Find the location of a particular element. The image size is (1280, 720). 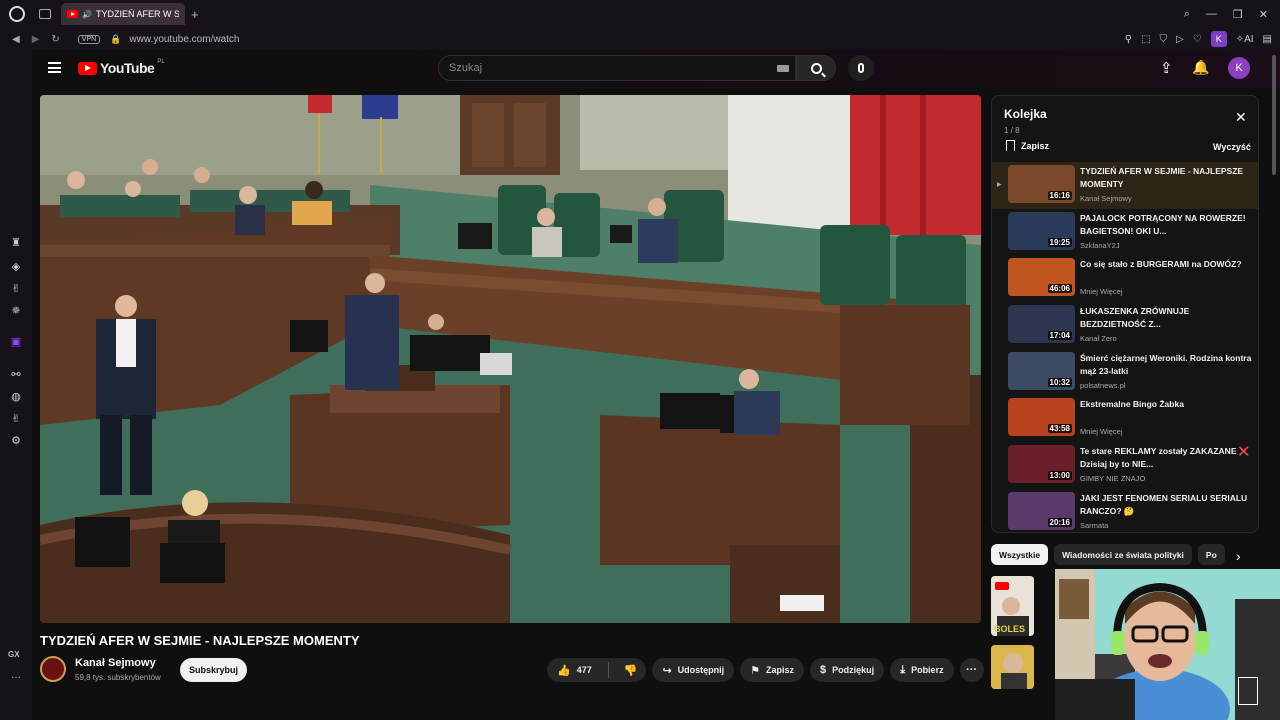

dislike-button: 👎 is located at coordinates (631, 670).